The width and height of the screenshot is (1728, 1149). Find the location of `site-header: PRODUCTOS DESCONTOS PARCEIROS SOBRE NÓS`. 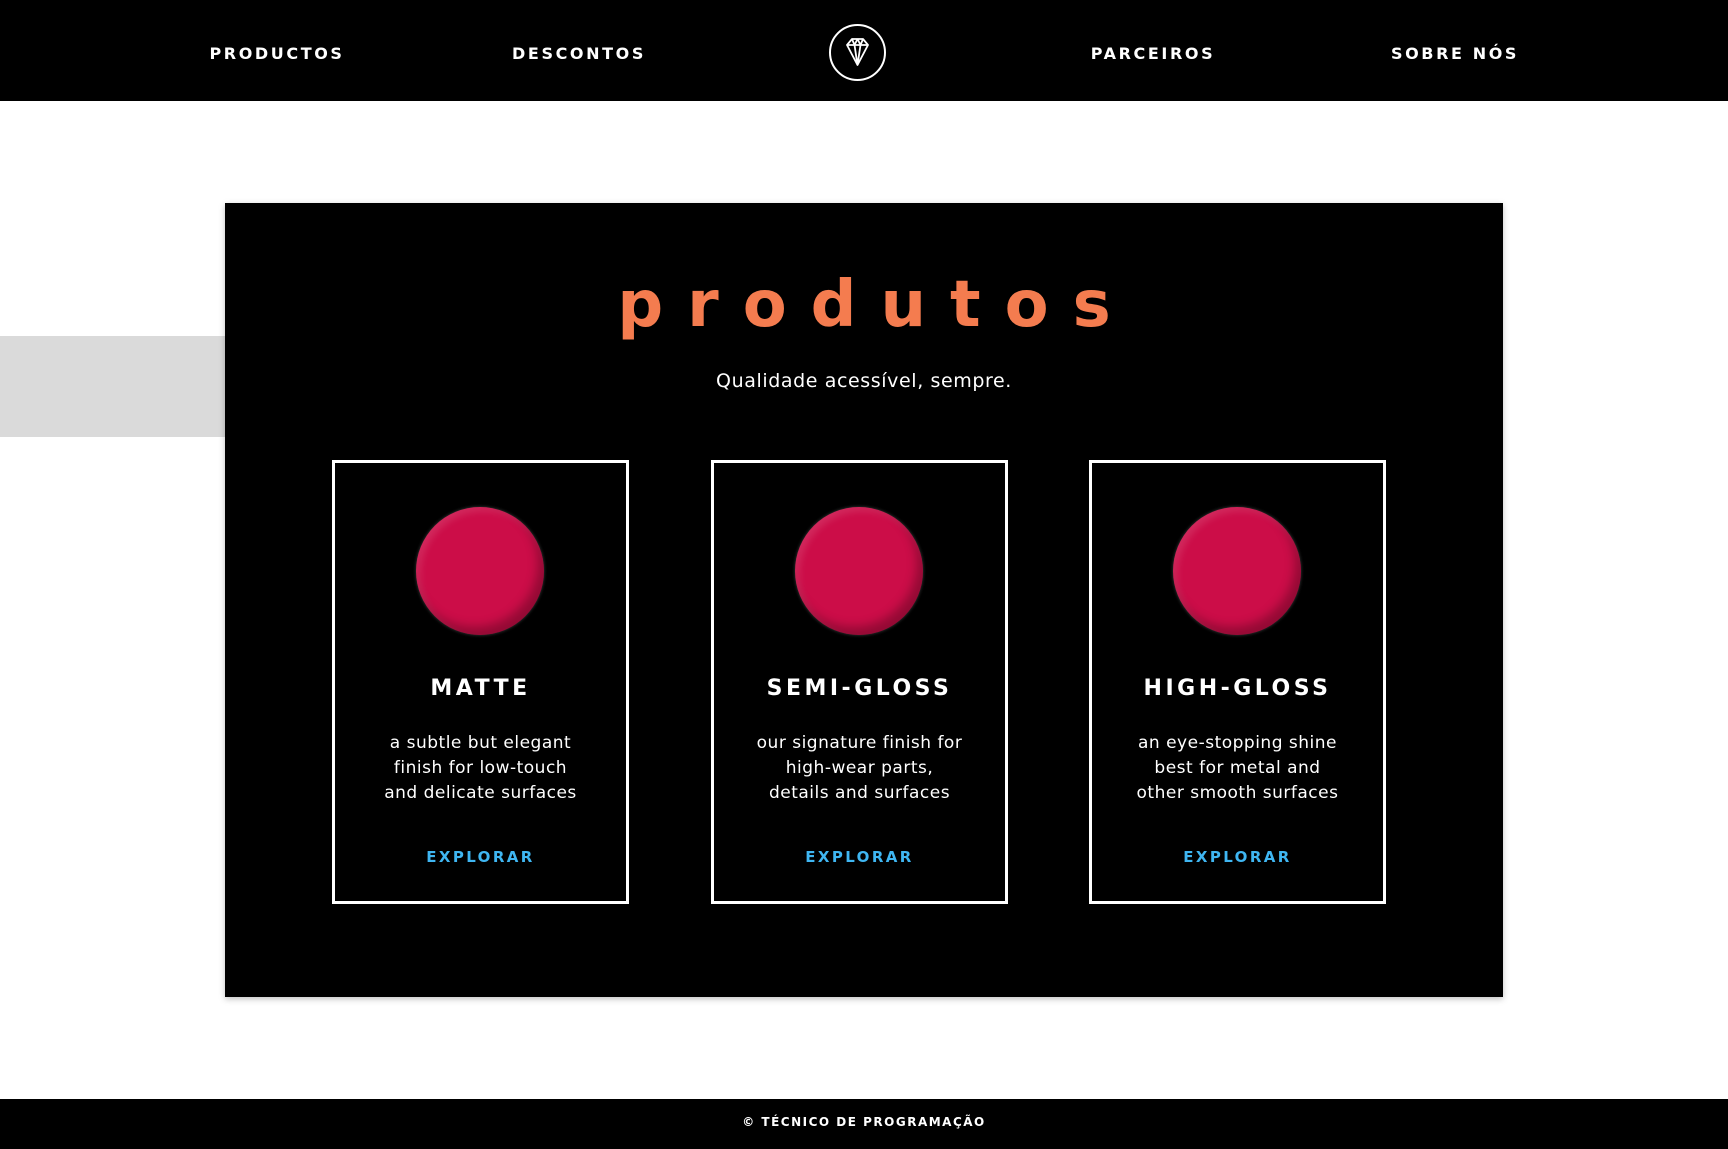

site-header: PRODUCTOS DESCONTOS PARCEIROS SOBRE NÓS is located at coordinates (864, 50).